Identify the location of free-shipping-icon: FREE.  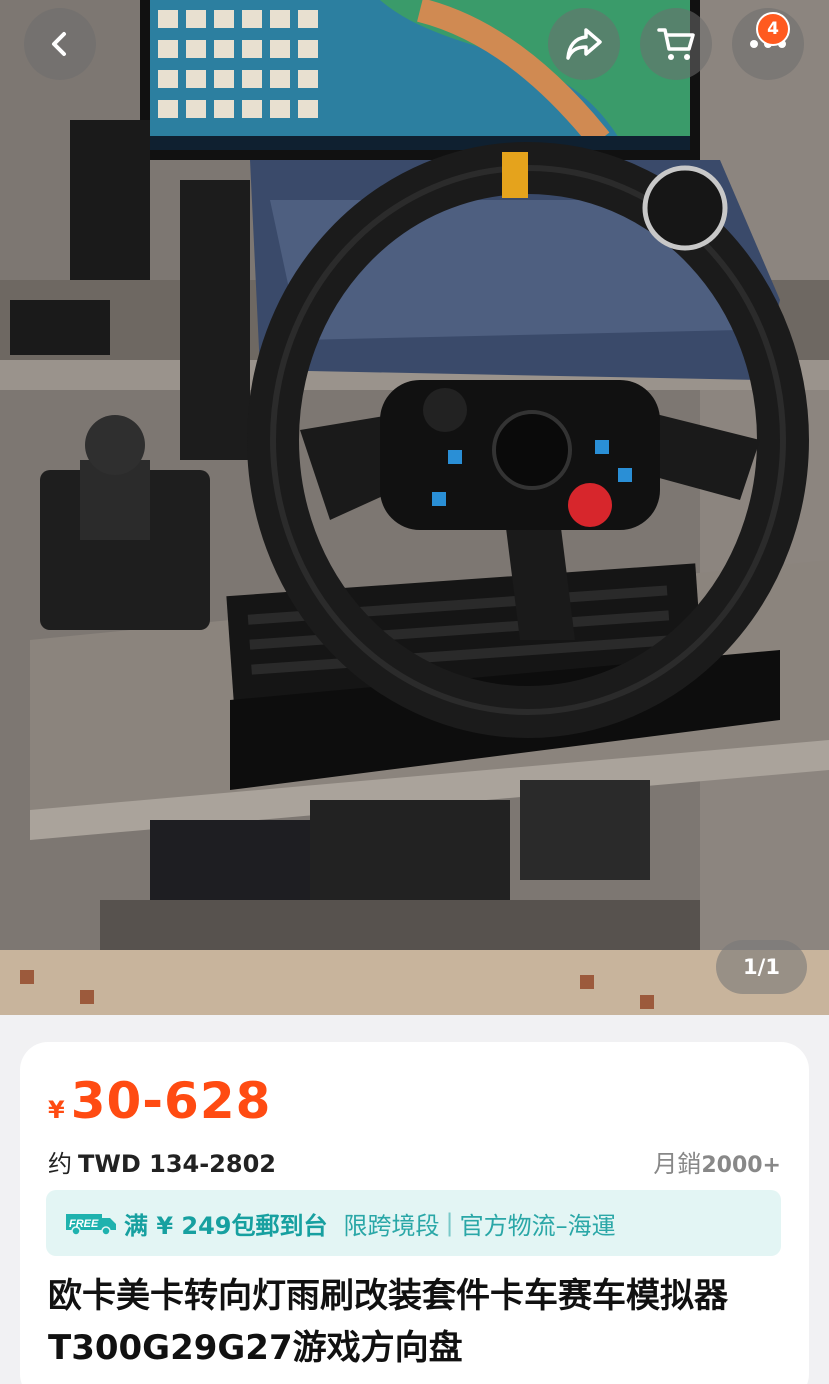
(91, 1225).